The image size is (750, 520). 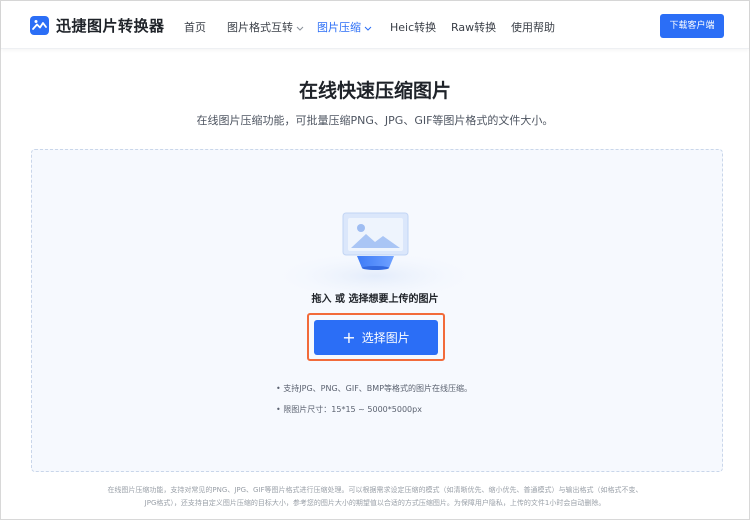 I want to click on nav-help: 使用帮助, so click(x=533, y=27).